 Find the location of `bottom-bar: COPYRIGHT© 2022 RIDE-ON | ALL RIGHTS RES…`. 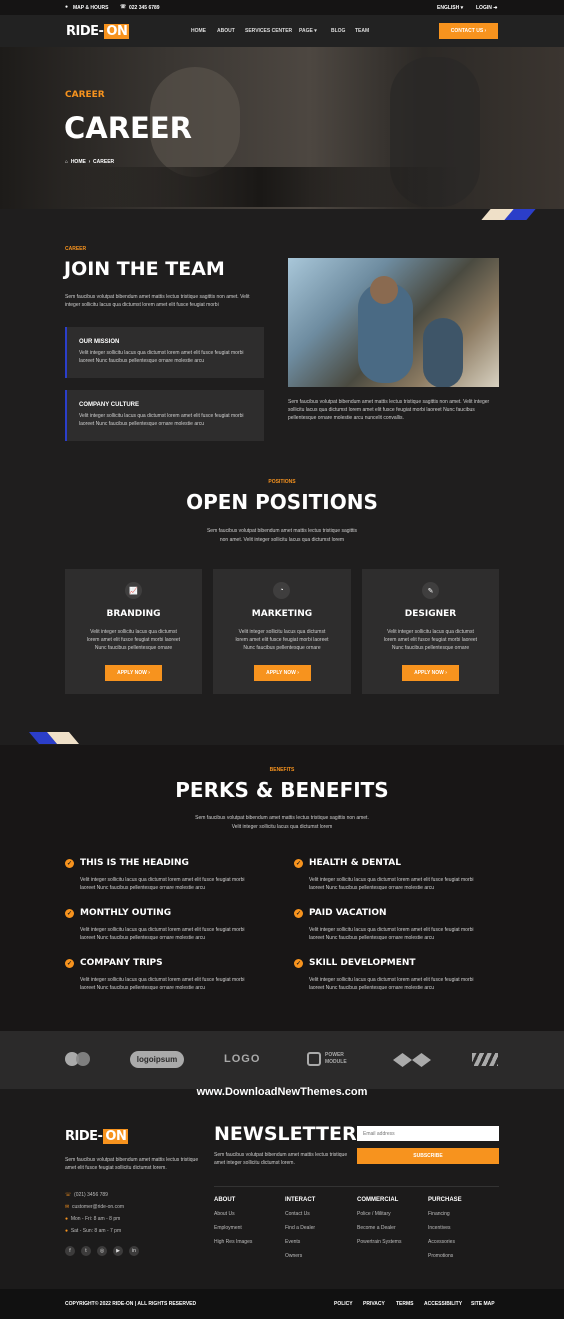

bottom-bar: COPYRIGHT© 2022 RIDE-ON | ALL RIGHTS RES… is located at coordinates (282, 1304).